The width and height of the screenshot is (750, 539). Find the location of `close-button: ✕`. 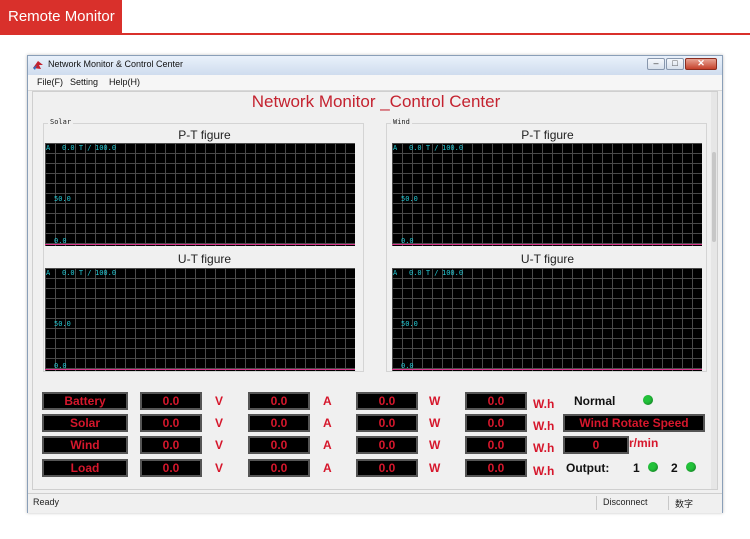

close-button: ✕ is located at coordinates (701, 64).